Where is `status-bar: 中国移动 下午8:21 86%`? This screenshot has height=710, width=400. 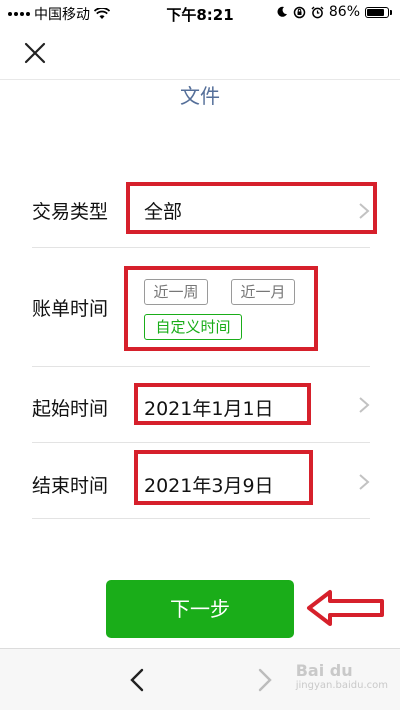 status-bar: 中国移动 下午8:21 86% is located at coordinates (200, 13).